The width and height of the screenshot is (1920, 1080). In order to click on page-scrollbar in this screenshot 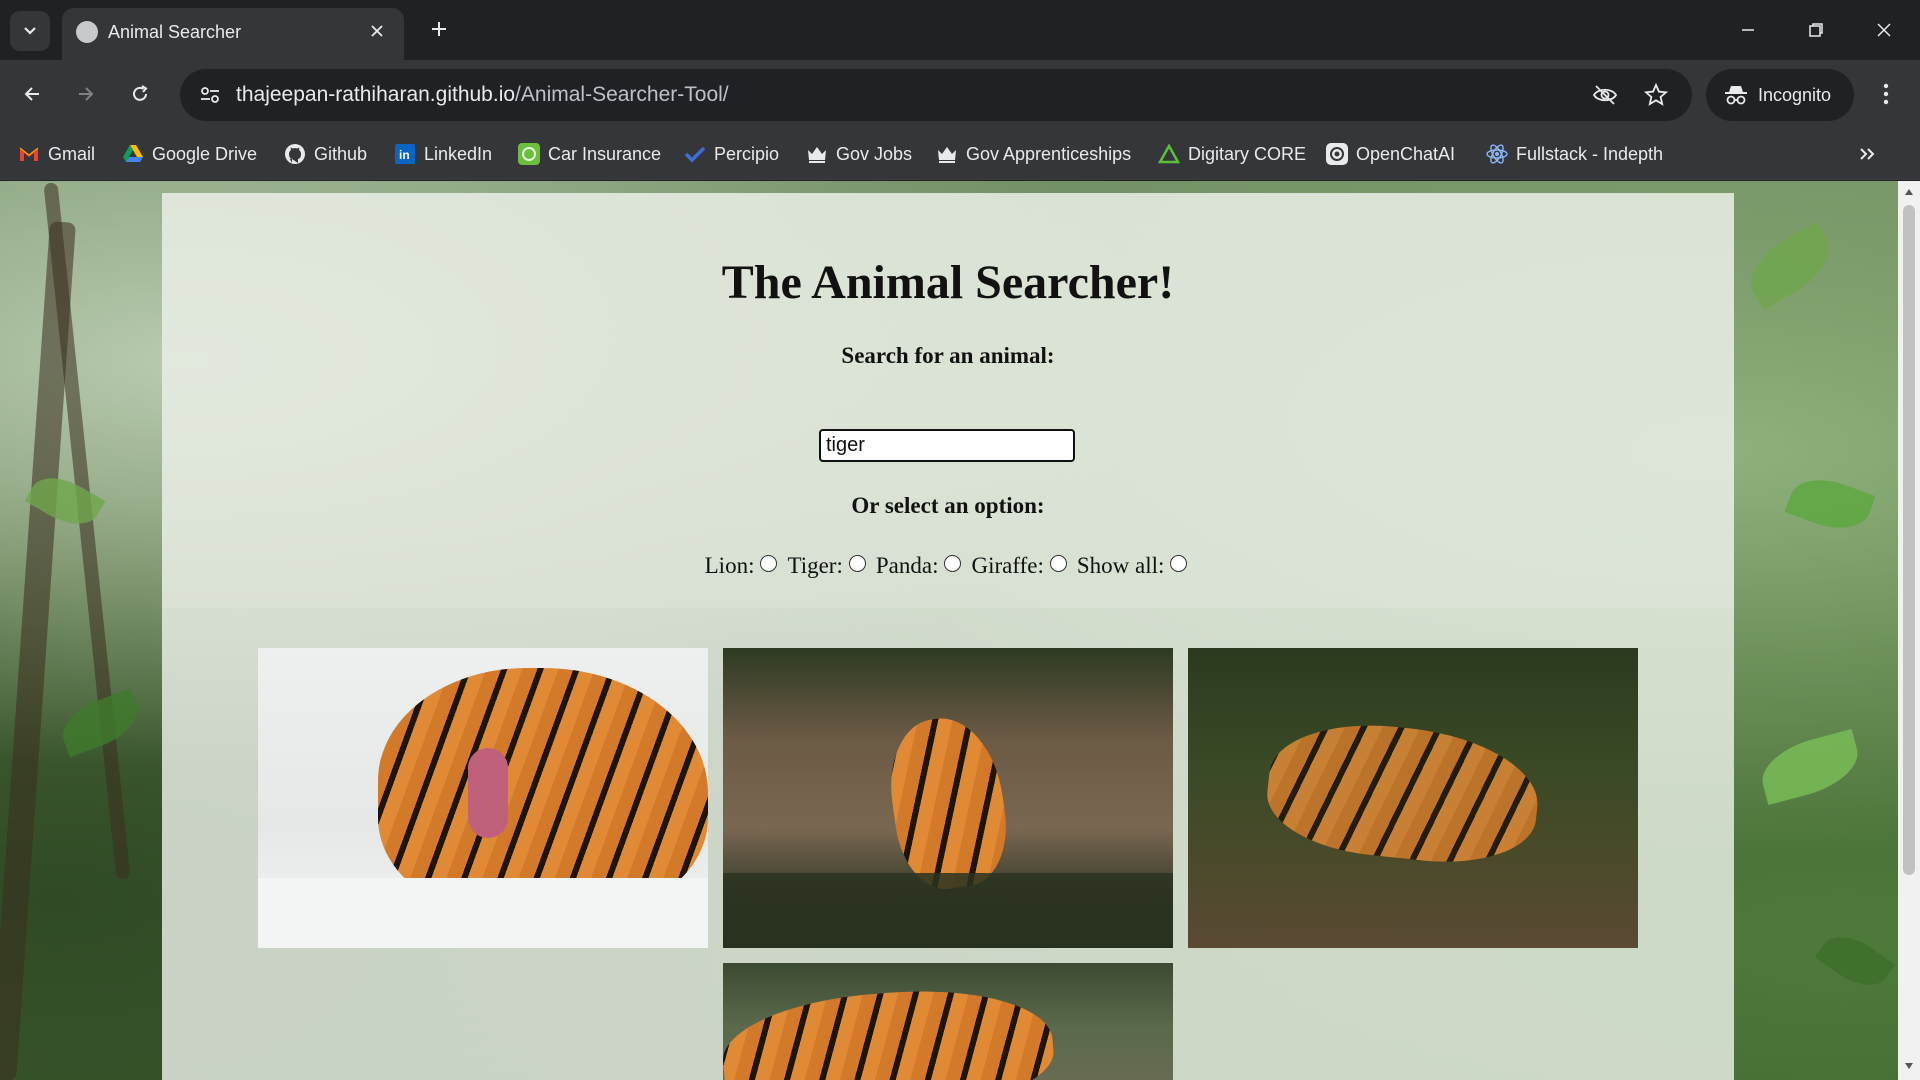, I will do `click(1909, 630)`.